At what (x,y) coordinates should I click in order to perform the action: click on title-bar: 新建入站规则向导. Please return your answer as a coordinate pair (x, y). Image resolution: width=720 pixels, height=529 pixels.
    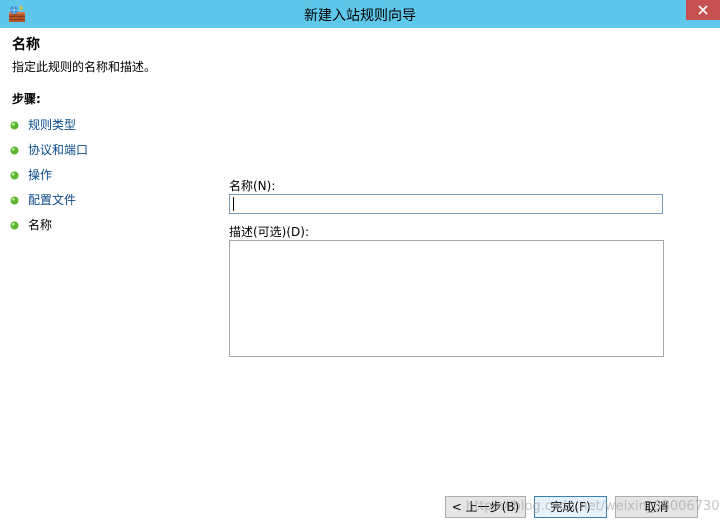
    Looking at the image, I should click on (360, 14).